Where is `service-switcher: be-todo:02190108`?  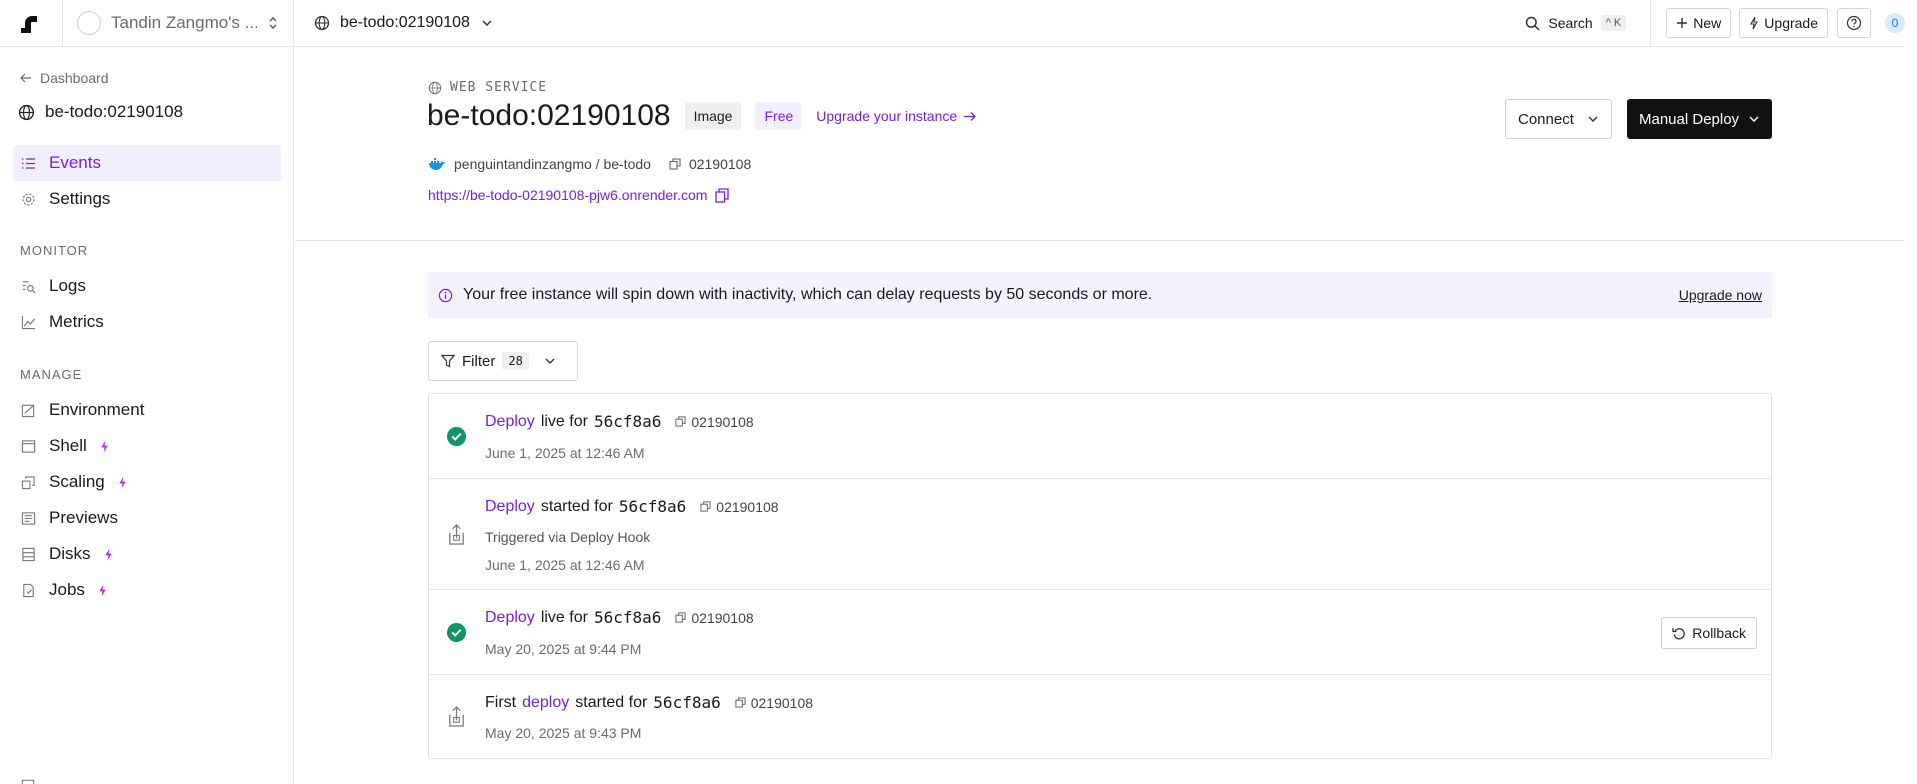
service-switcher: be-todo:02190108 is located at coordinates (394, 23).